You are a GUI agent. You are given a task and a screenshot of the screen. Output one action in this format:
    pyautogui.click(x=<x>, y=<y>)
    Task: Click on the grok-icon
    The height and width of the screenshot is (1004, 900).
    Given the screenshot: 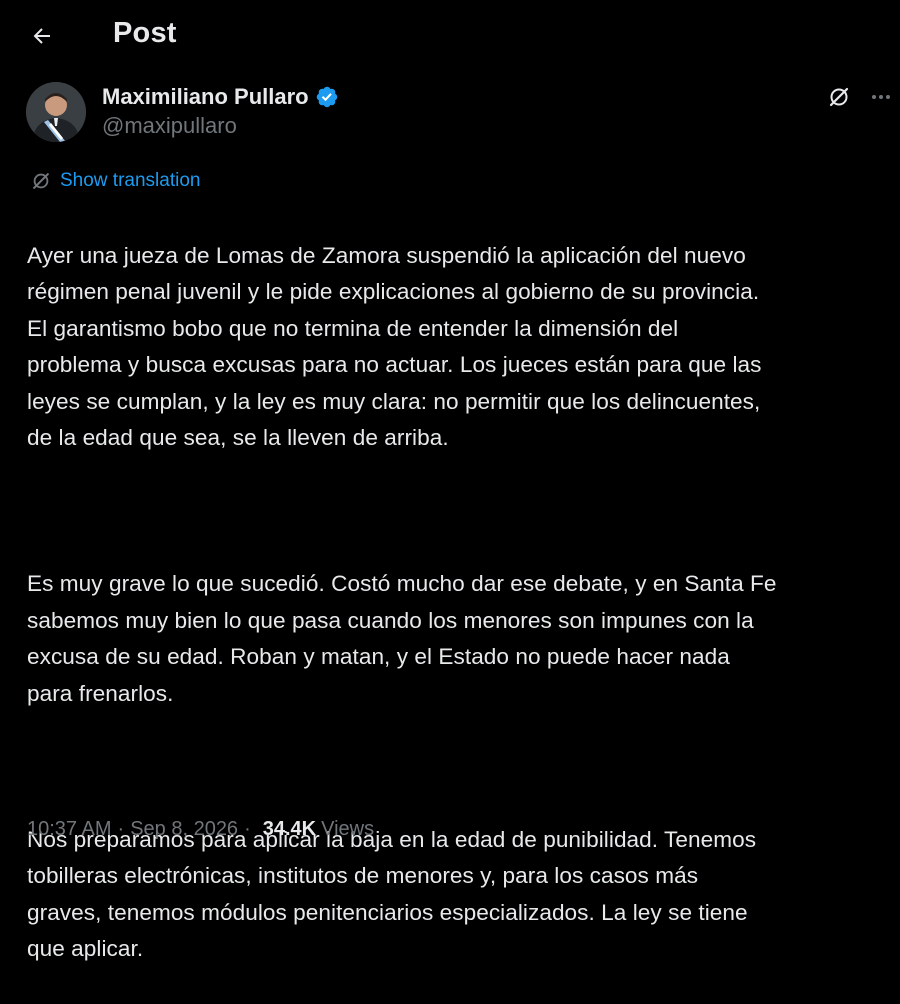 What is the action you would take?
    pyautogui.click(x=839, y=97)
    